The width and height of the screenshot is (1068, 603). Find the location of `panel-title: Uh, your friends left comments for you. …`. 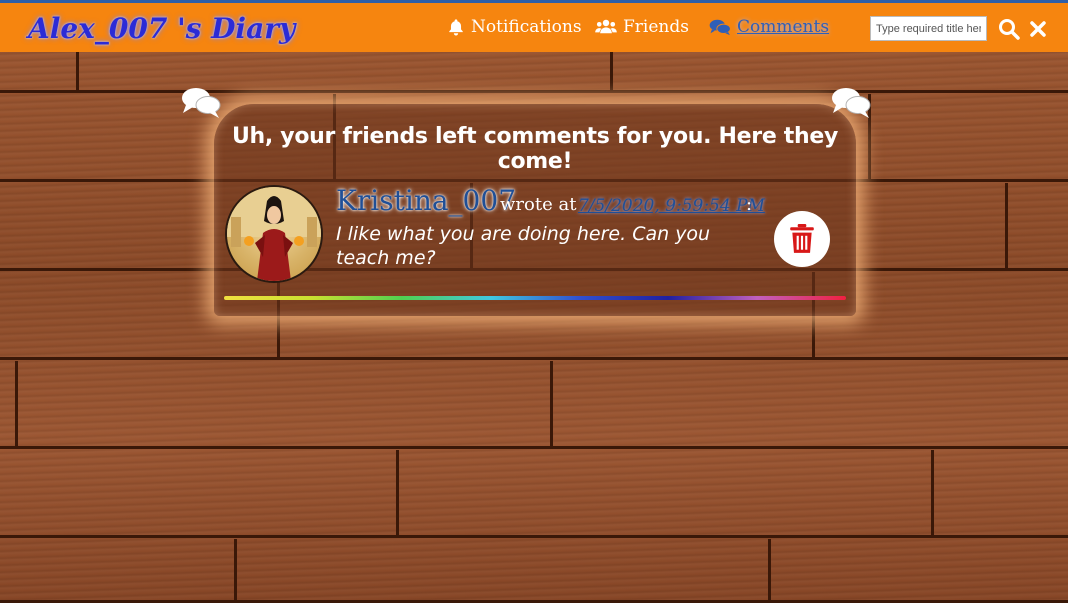

panel-title: Uh, your friends left comments for you. … is located at coordinates (535, 149).